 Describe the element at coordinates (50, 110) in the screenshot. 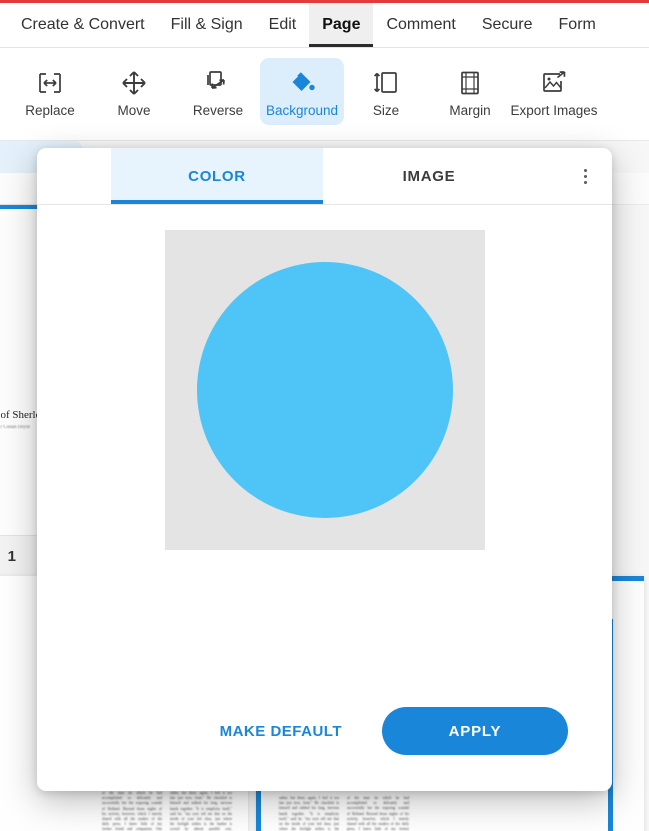

I see `toolbar-button-label: Replace` at that location.